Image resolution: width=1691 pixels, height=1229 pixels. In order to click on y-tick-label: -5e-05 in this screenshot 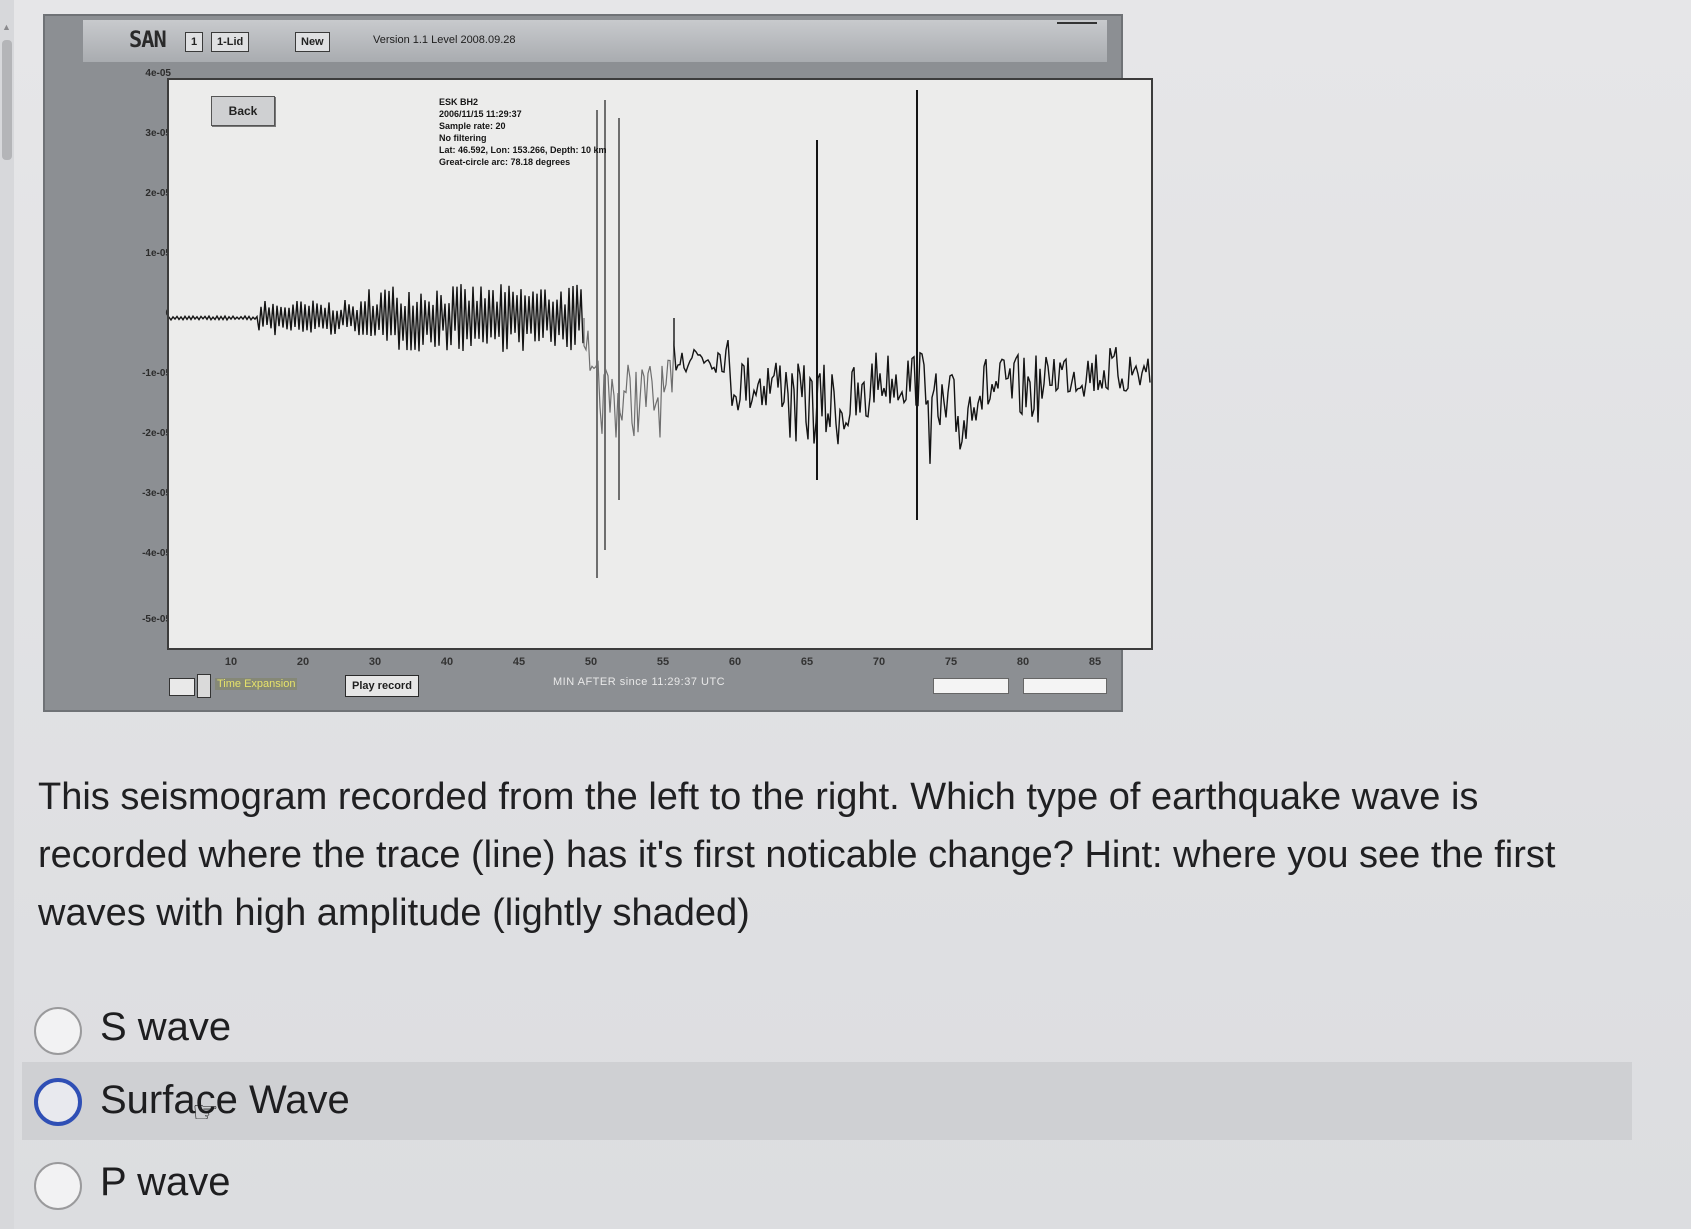, I will do `click(156, 619)`.